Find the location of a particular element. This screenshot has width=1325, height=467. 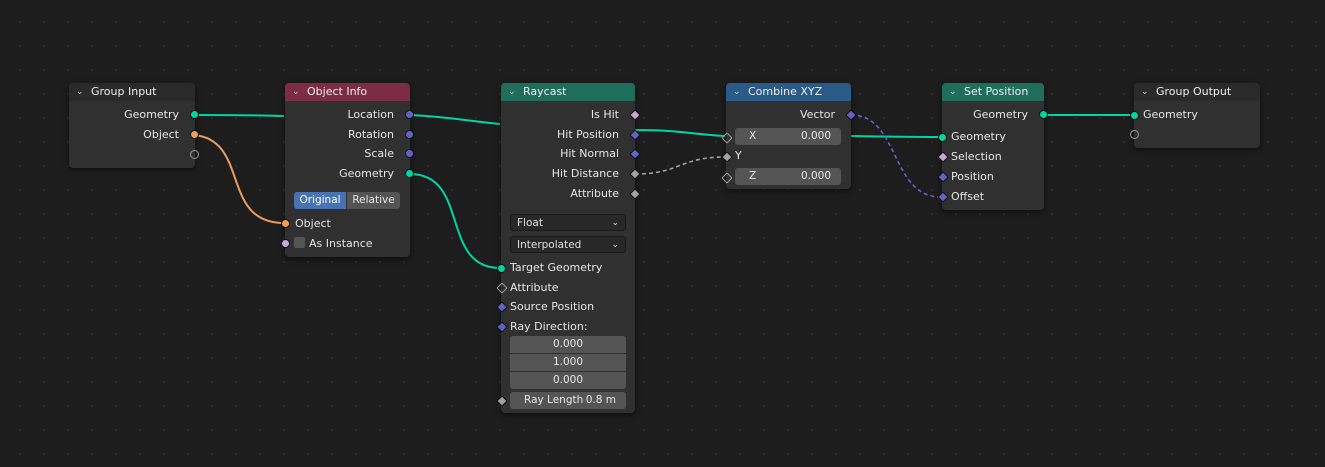

empty-input-socket is located at coordinates (1134, 134).